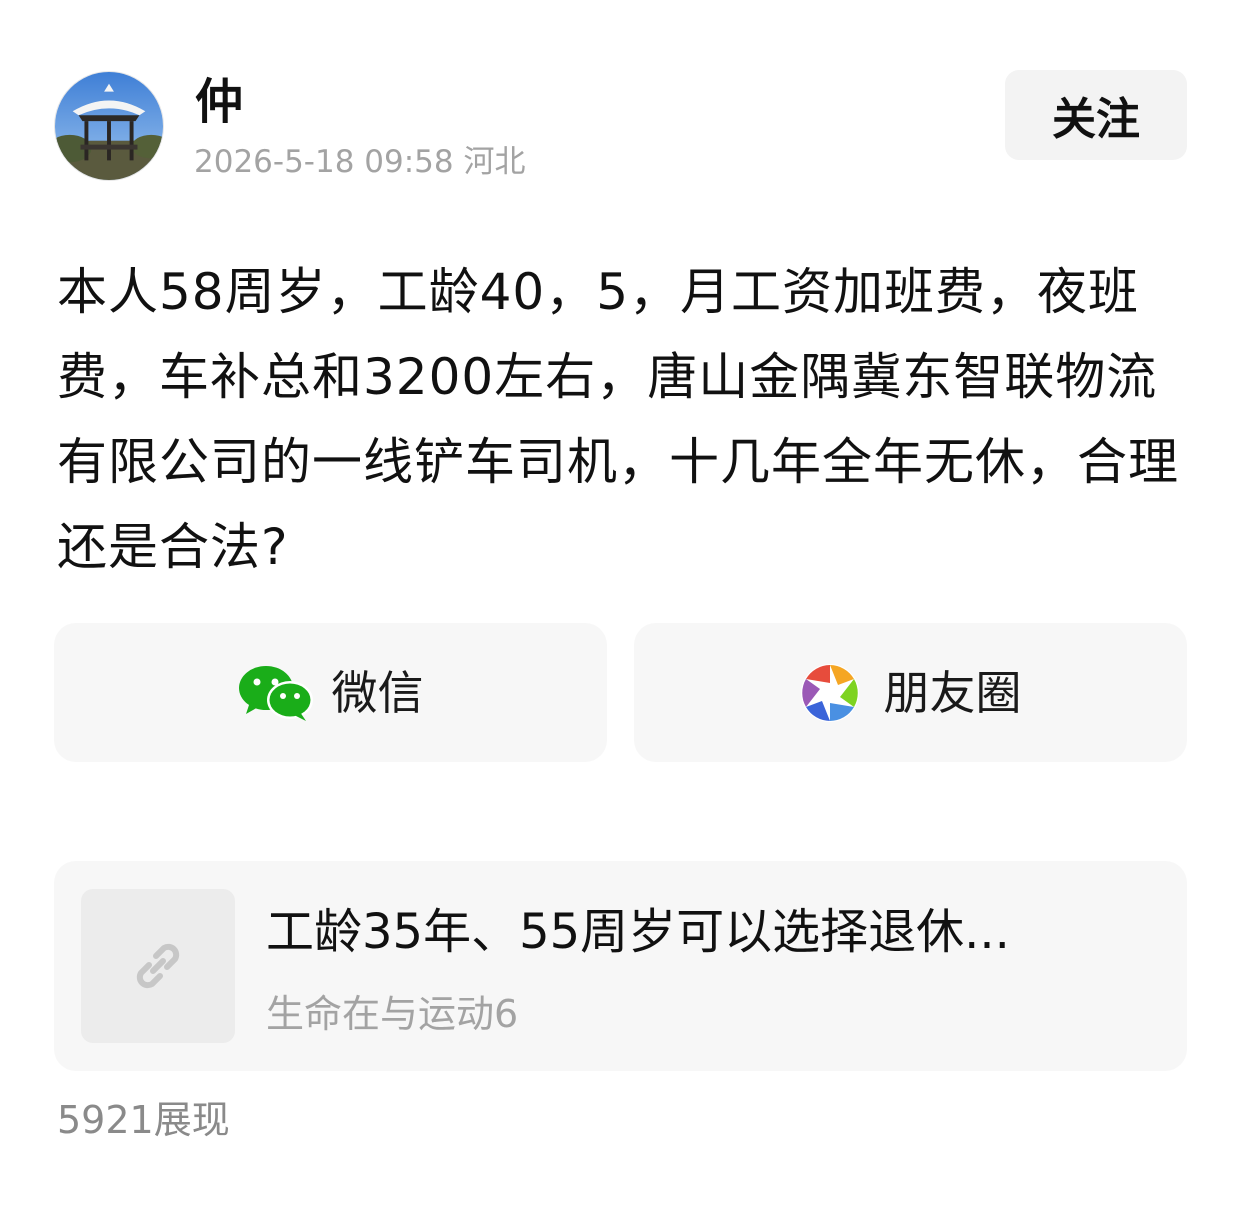 The width and height of the screenshot is (1239, 1210). Describe the element at coordinates (143, 1120) in the screenshot. I see `view-count: 5921展现` at that location.